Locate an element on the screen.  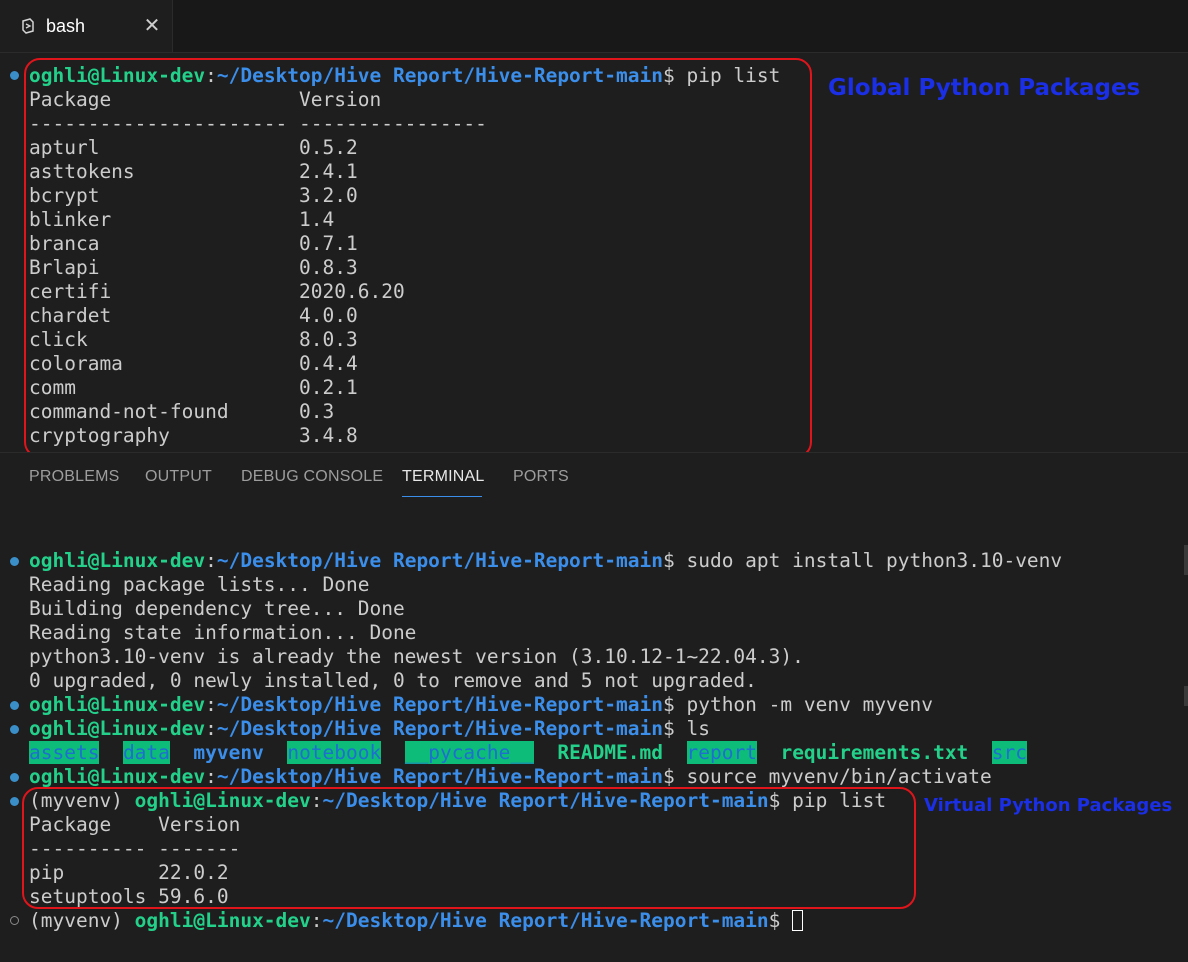
output-line: Reading state information... Done is located at coordinates (223, 632).